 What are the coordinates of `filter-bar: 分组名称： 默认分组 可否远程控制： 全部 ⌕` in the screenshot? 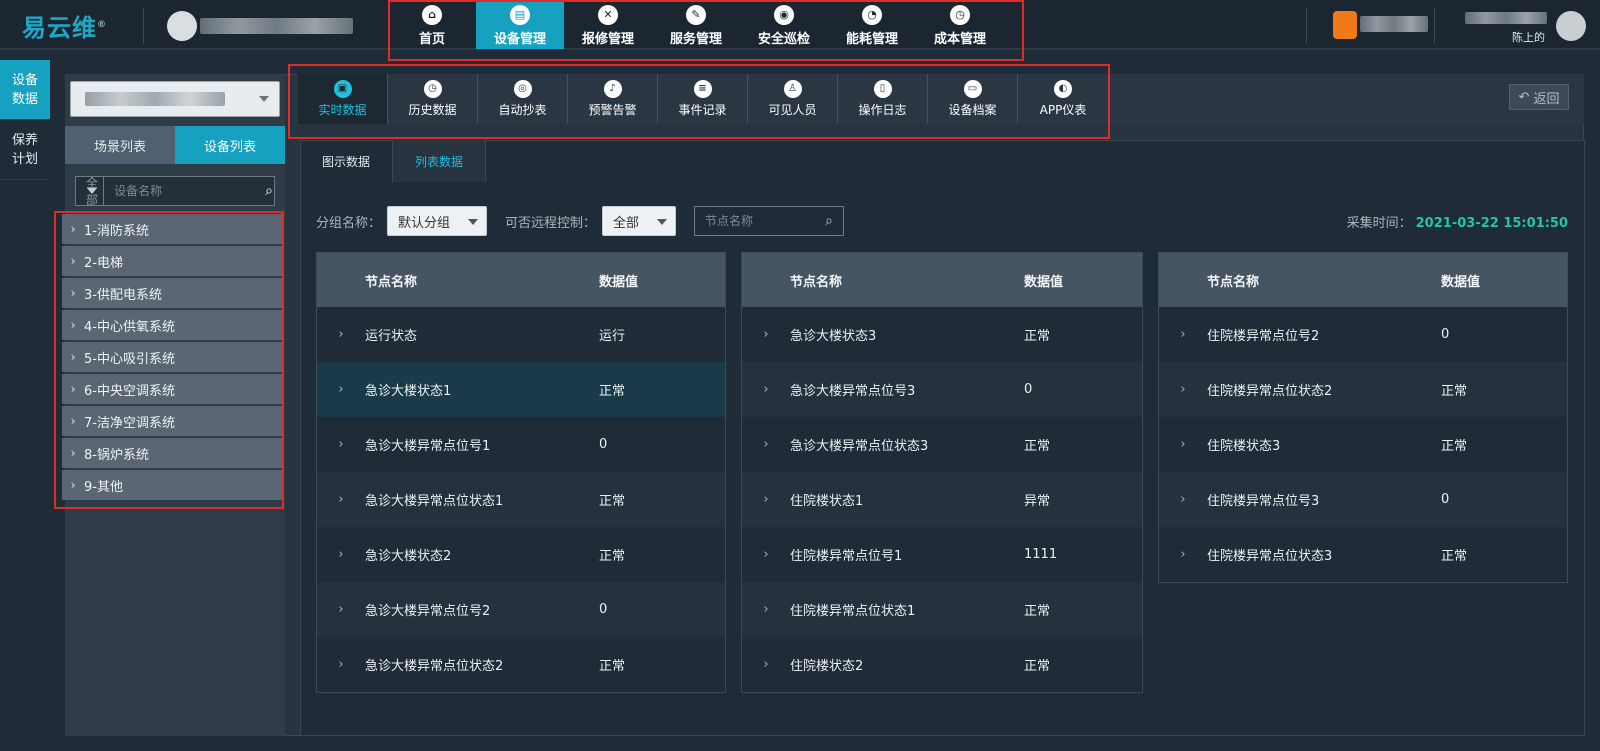 It's located at (580, 221).